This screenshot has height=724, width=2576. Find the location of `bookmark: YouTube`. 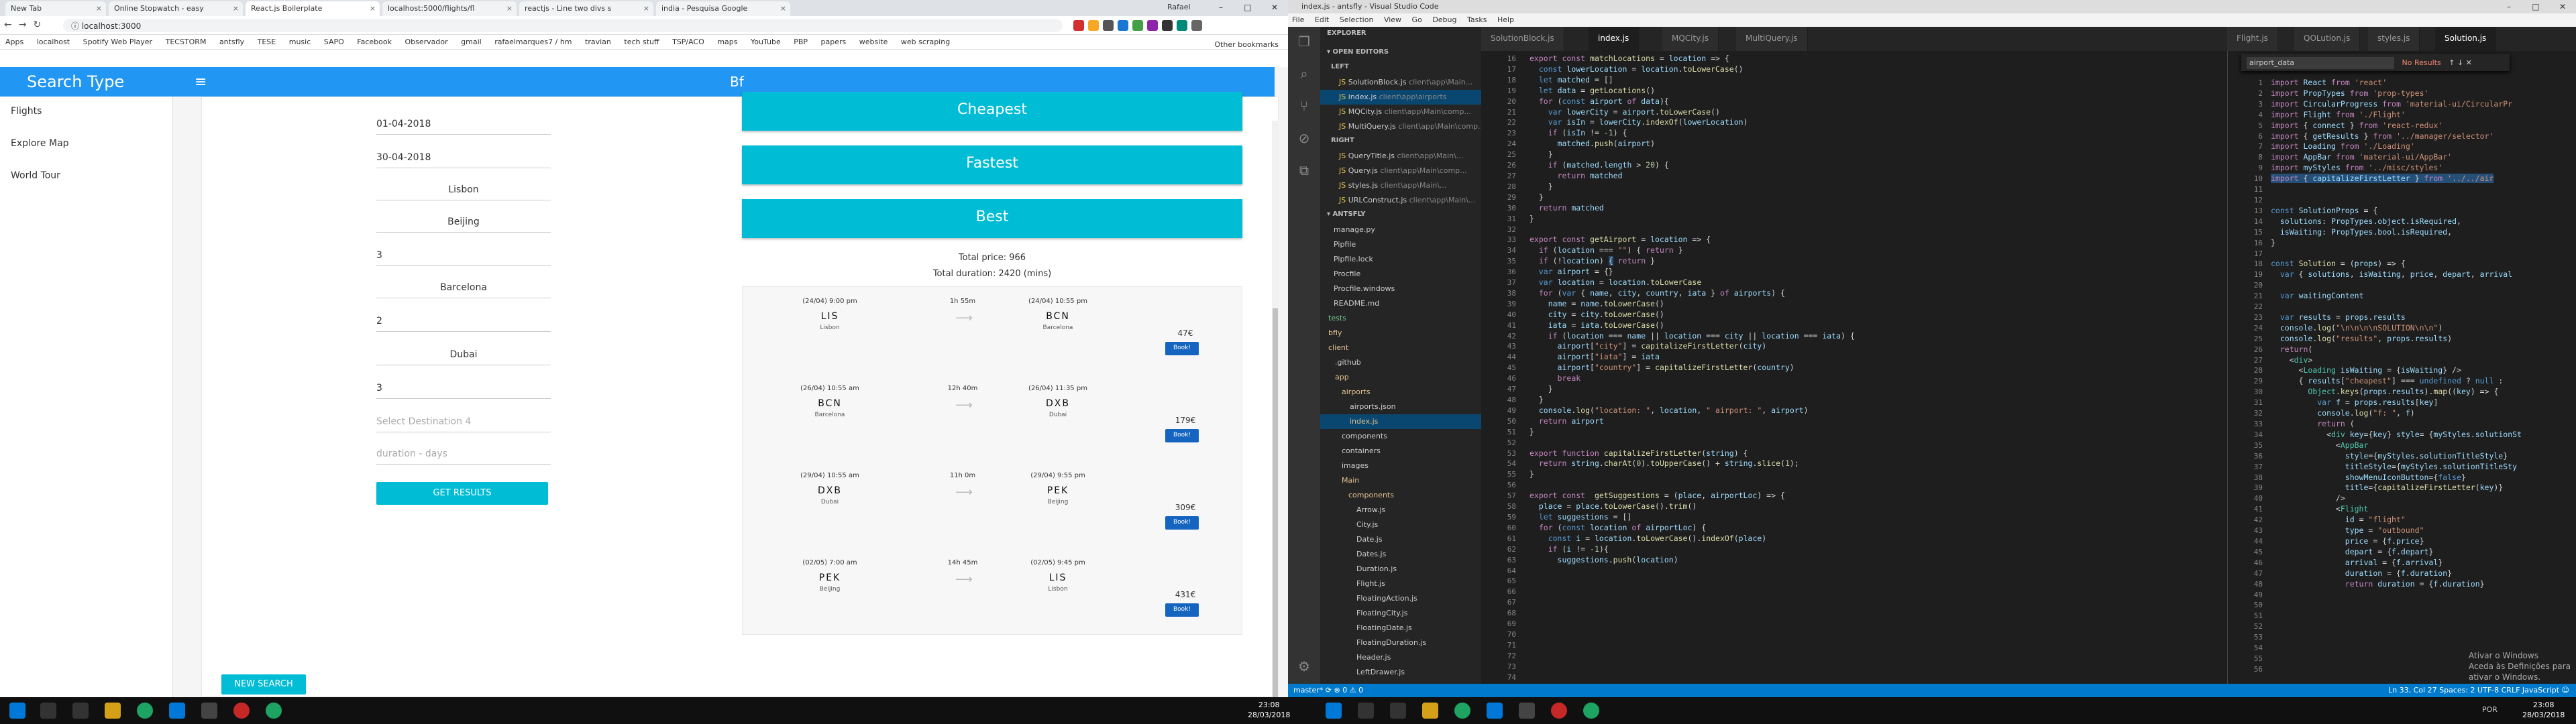

bookmark: YouTube is located at coordinates (765, 42).